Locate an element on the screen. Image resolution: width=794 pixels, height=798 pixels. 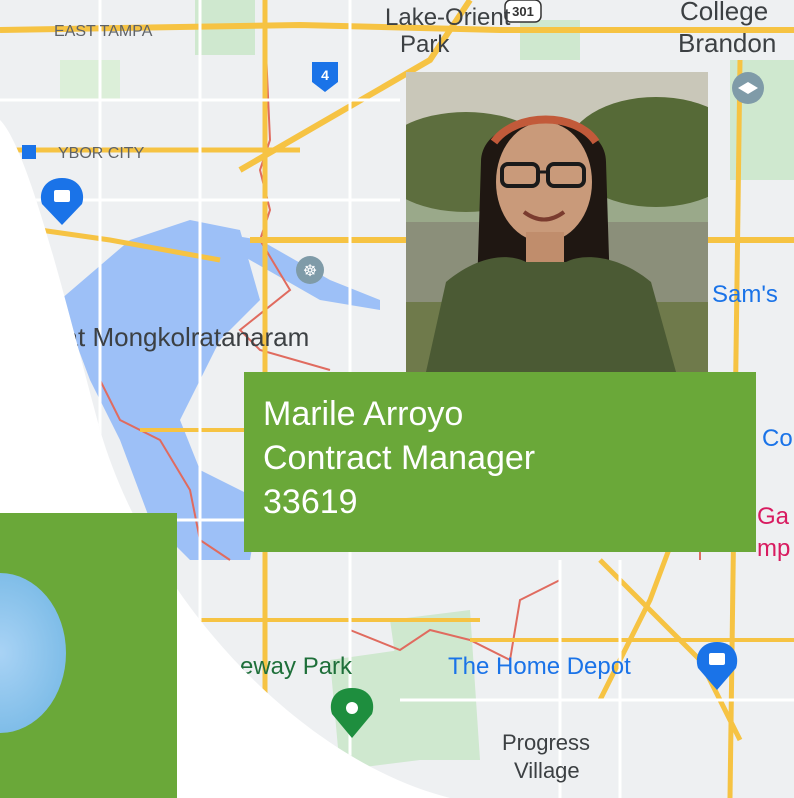
eway-park-label: eway Park is located at coordinates (296, 666).